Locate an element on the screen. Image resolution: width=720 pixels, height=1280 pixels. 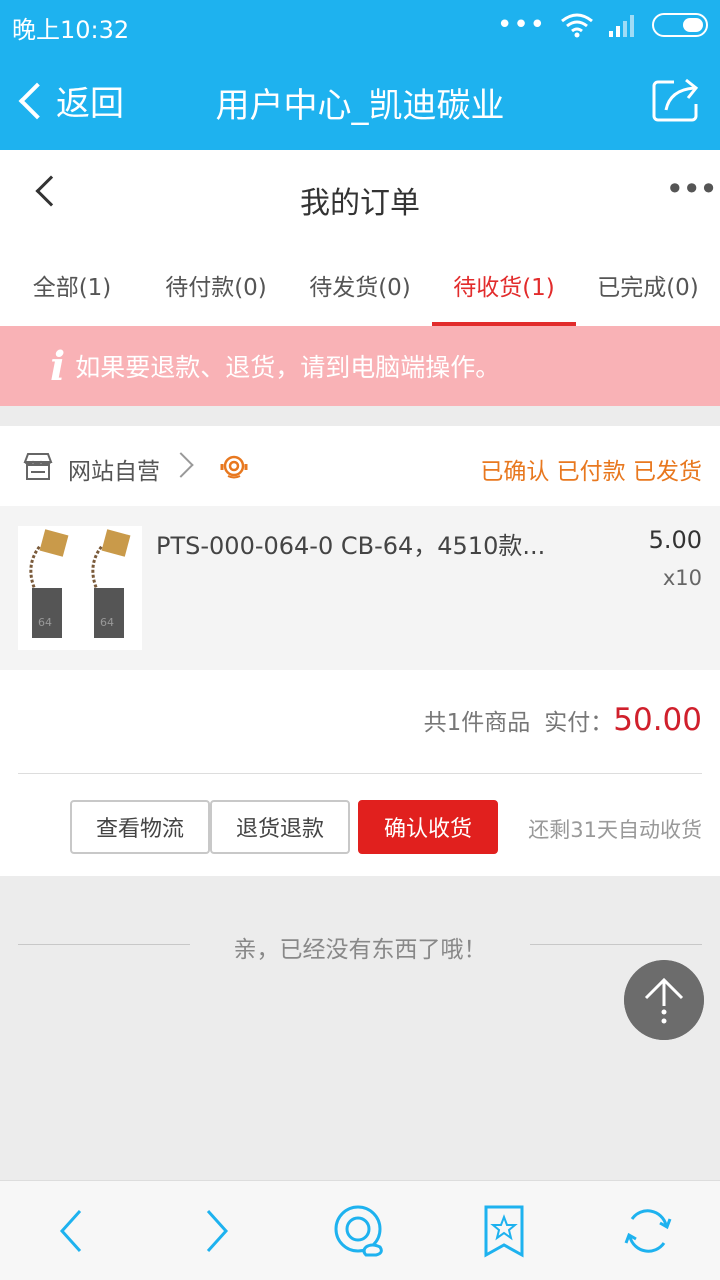
paid-label: 实付： is located at coordinates (579, 723).